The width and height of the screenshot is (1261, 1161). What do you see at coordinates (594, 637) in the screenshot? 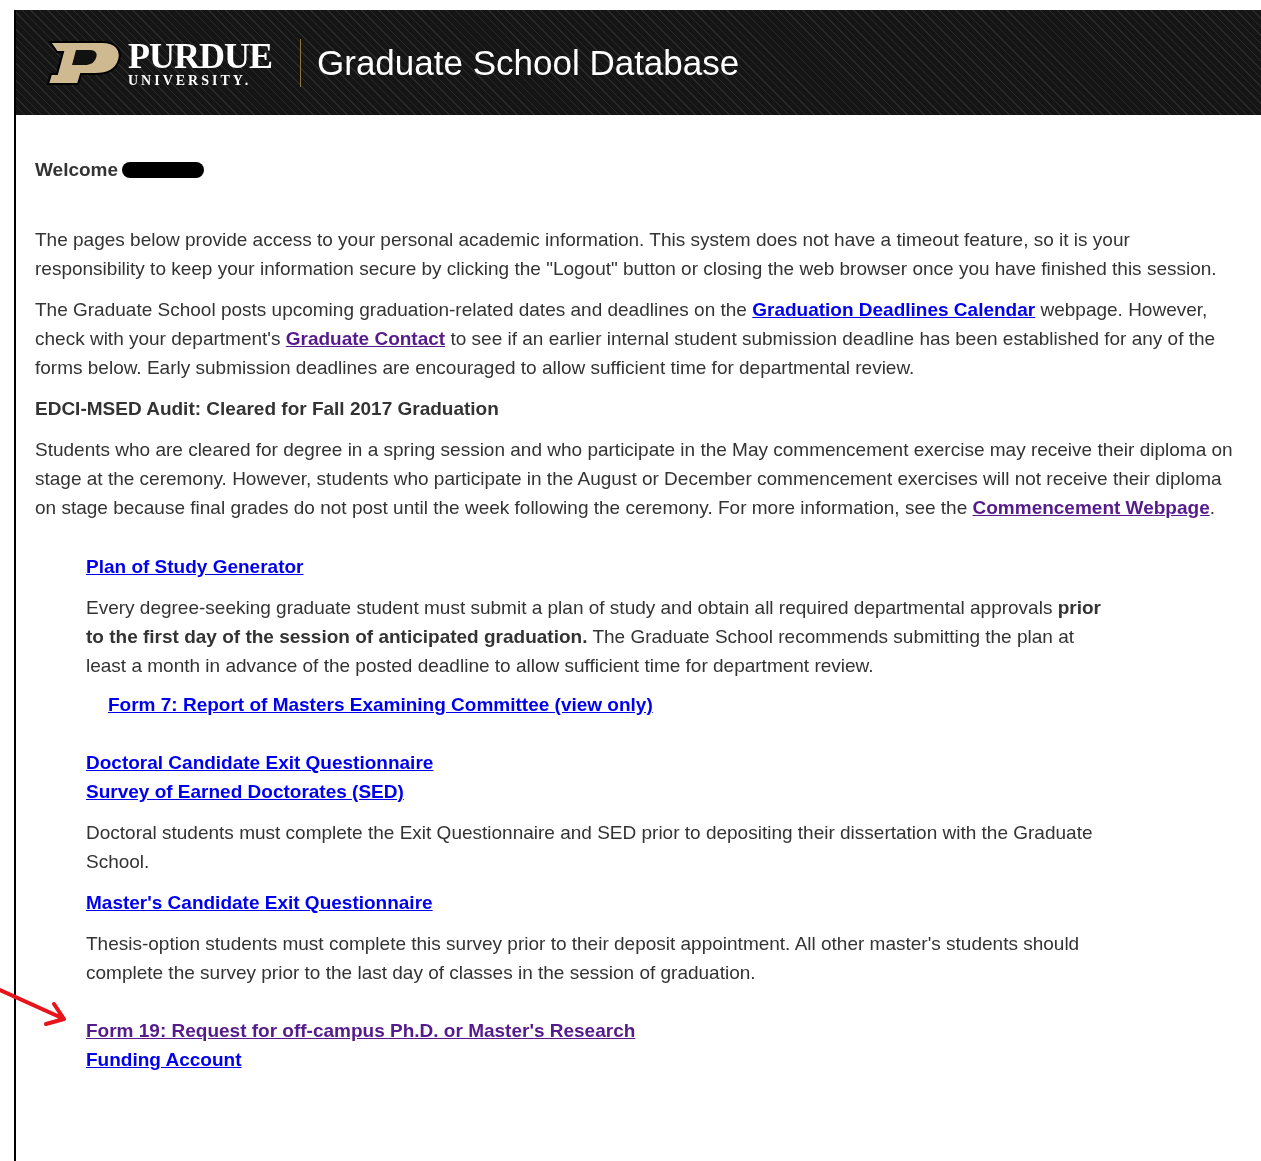
I see `paragraph: Every degree-seeking graduate student must submit a plan of study and obtain all required departmental approvals prior to the first day of the session of anticipated graduation. The Graduate School recommends submitting the plan at least a month in advance of the posted deadline to allow sufficient time for department review.` at bounding box center [594, 637].